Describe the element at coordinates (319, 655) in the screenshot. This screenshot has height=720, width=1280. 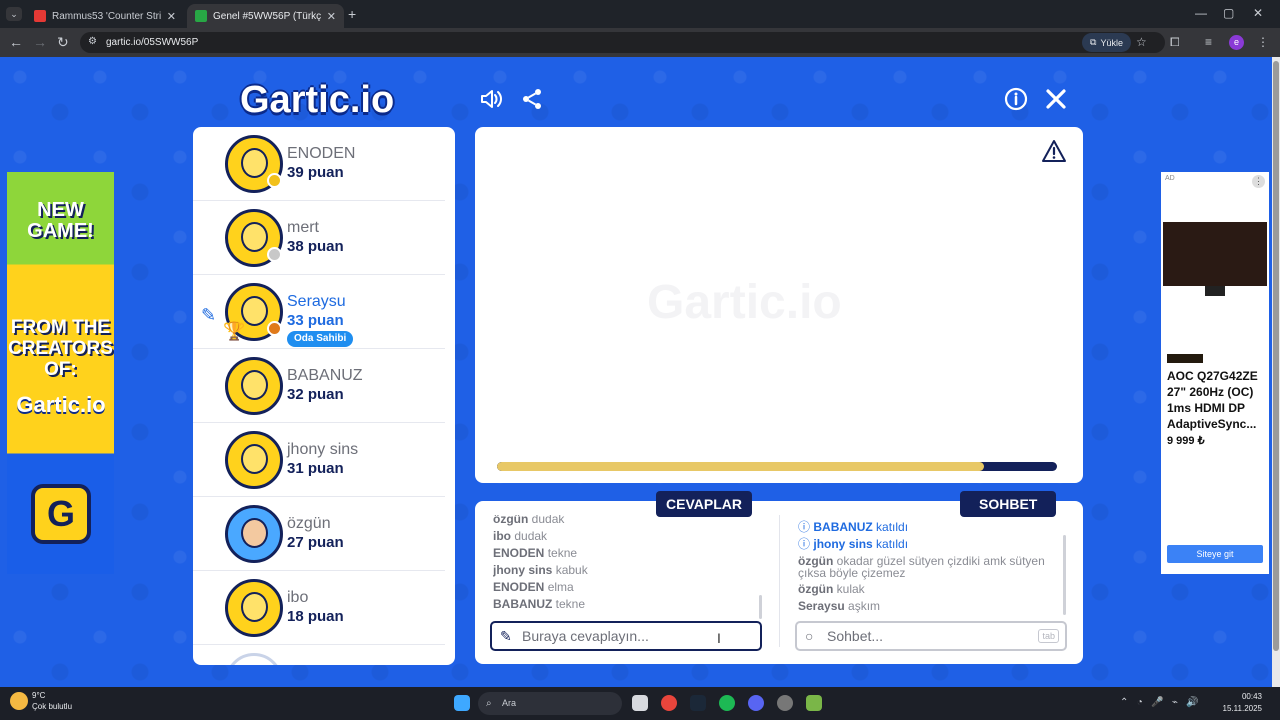
I see `player-row` at that location.